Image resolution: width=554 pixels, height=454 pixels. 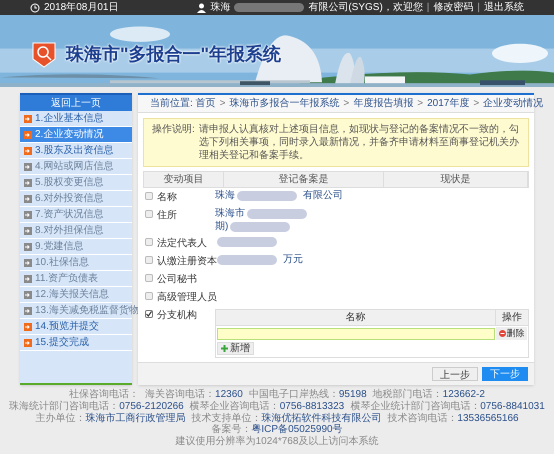 What do you see at coordinates (513, 103) in the screenshot?
I see `breadcrumb-item: 企业变动情况` at bounding box center [513, 103].